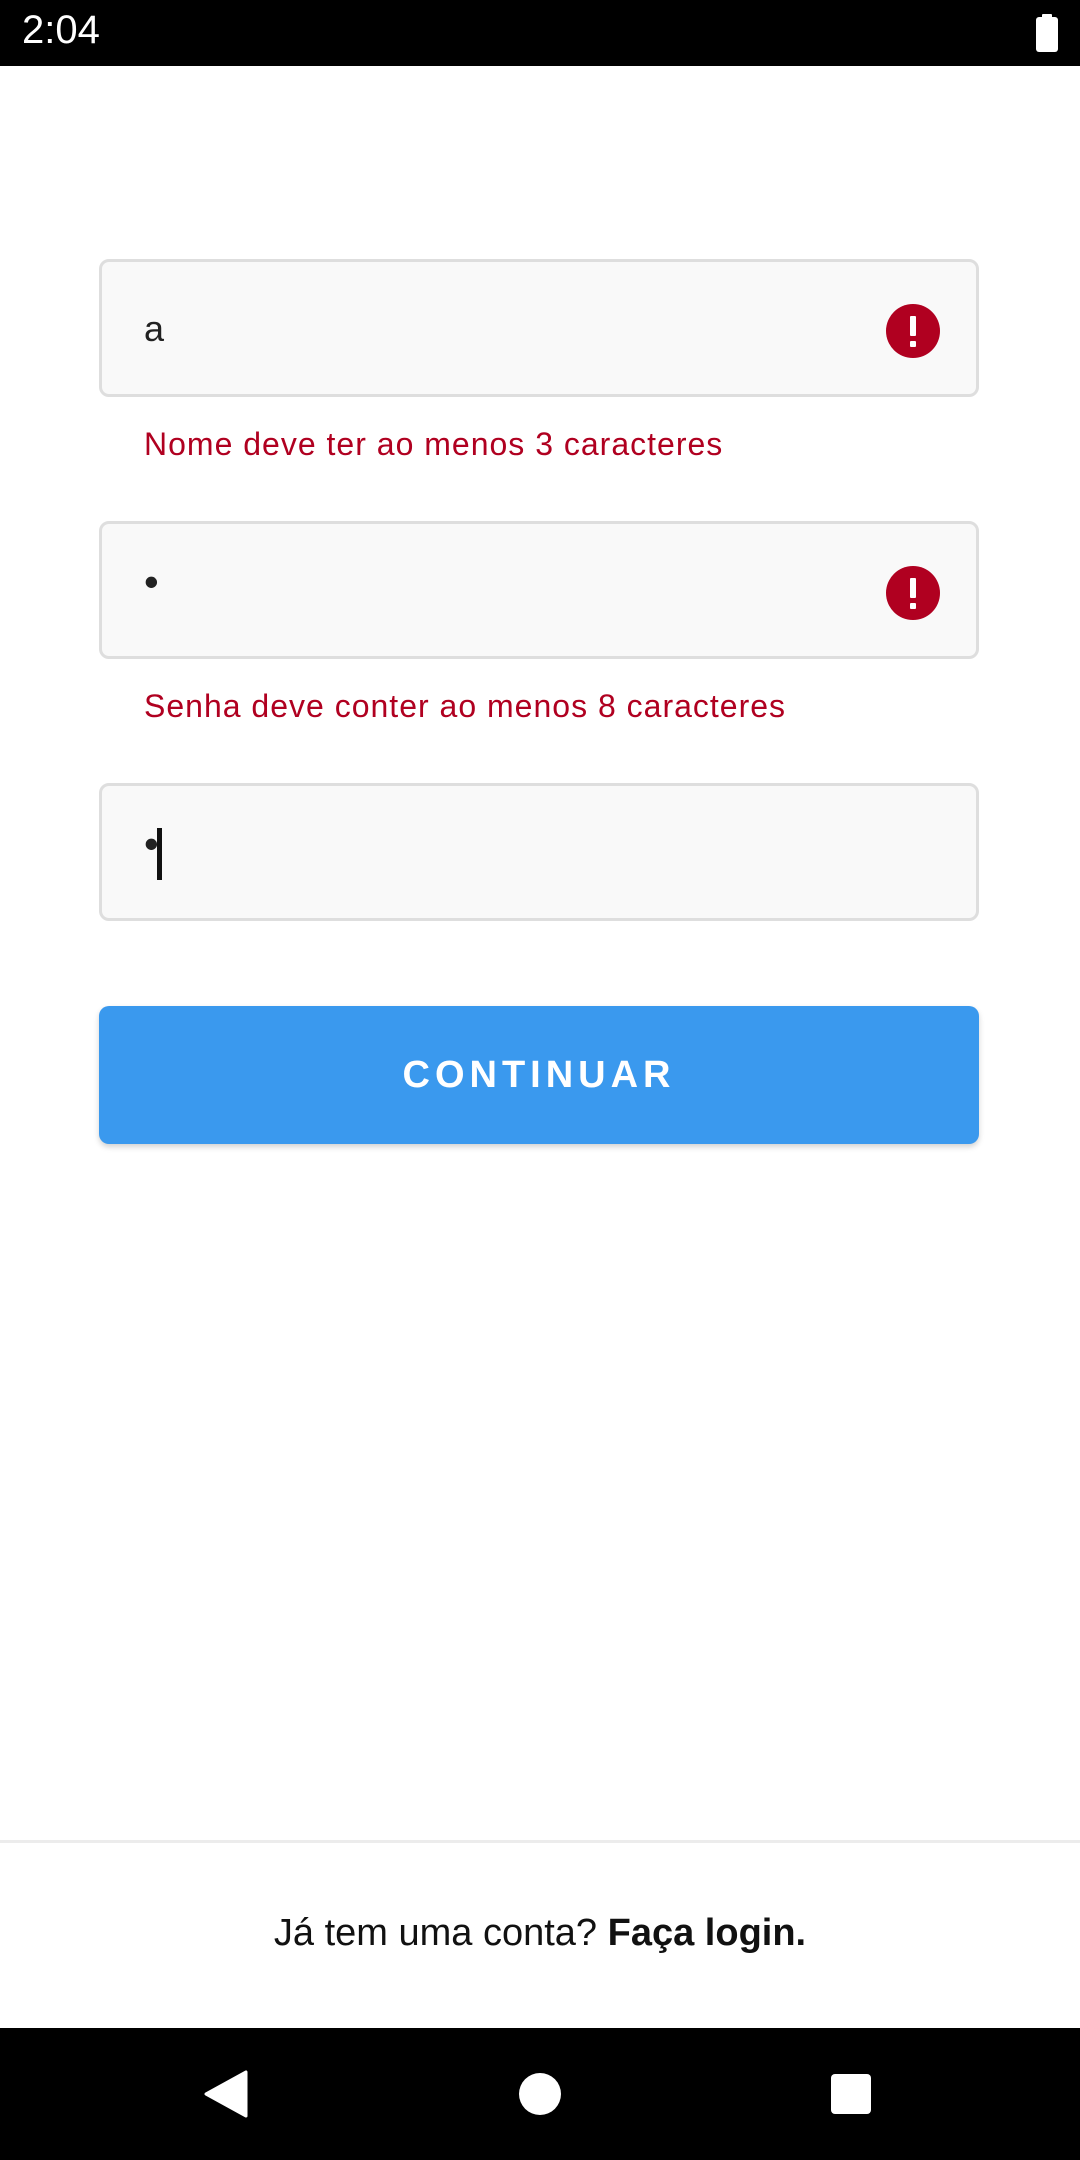 This screenshot has height=2160, width=1080. I want to click on name-field: a, so click(539, 328).